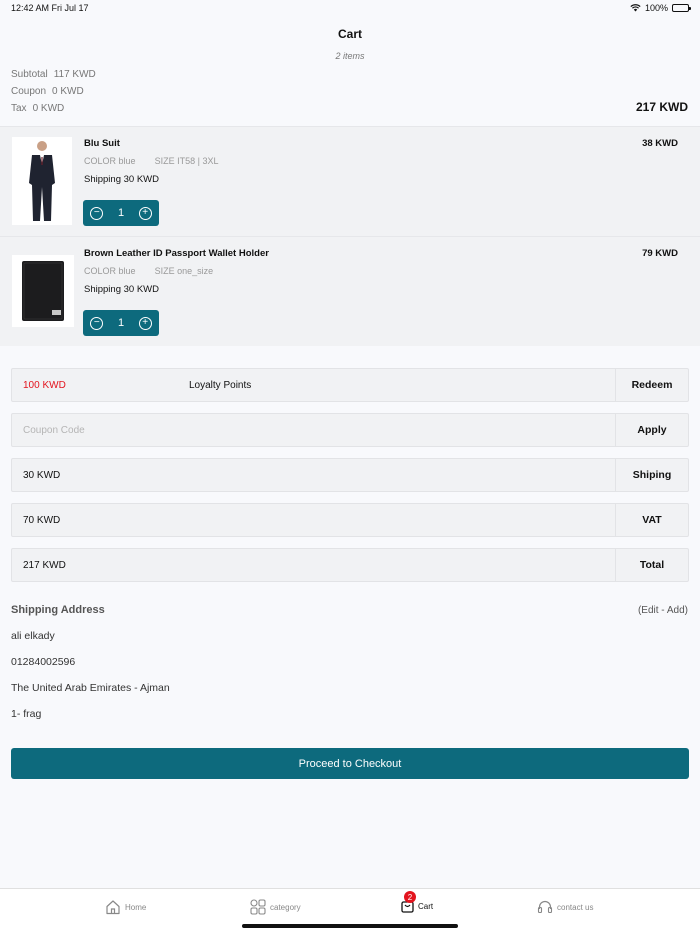 Image resolution: width=700 pixels, height=934 pixels. What do you see at coordinates (136, 907) in the screenshot?
I see `tab-home-label: Home` at bounding box center [136, 907].